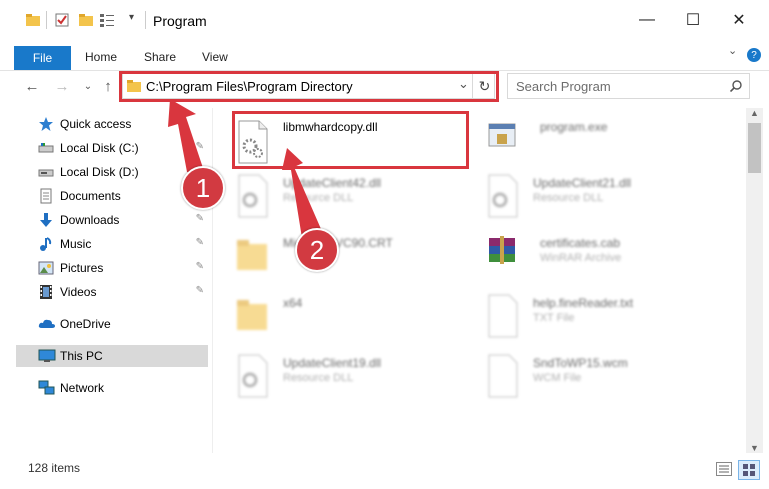  What do you see at coordinates (203, 188) in the screenshot?
I see `step-1-badge: 1` at bounding box center [203, 188].